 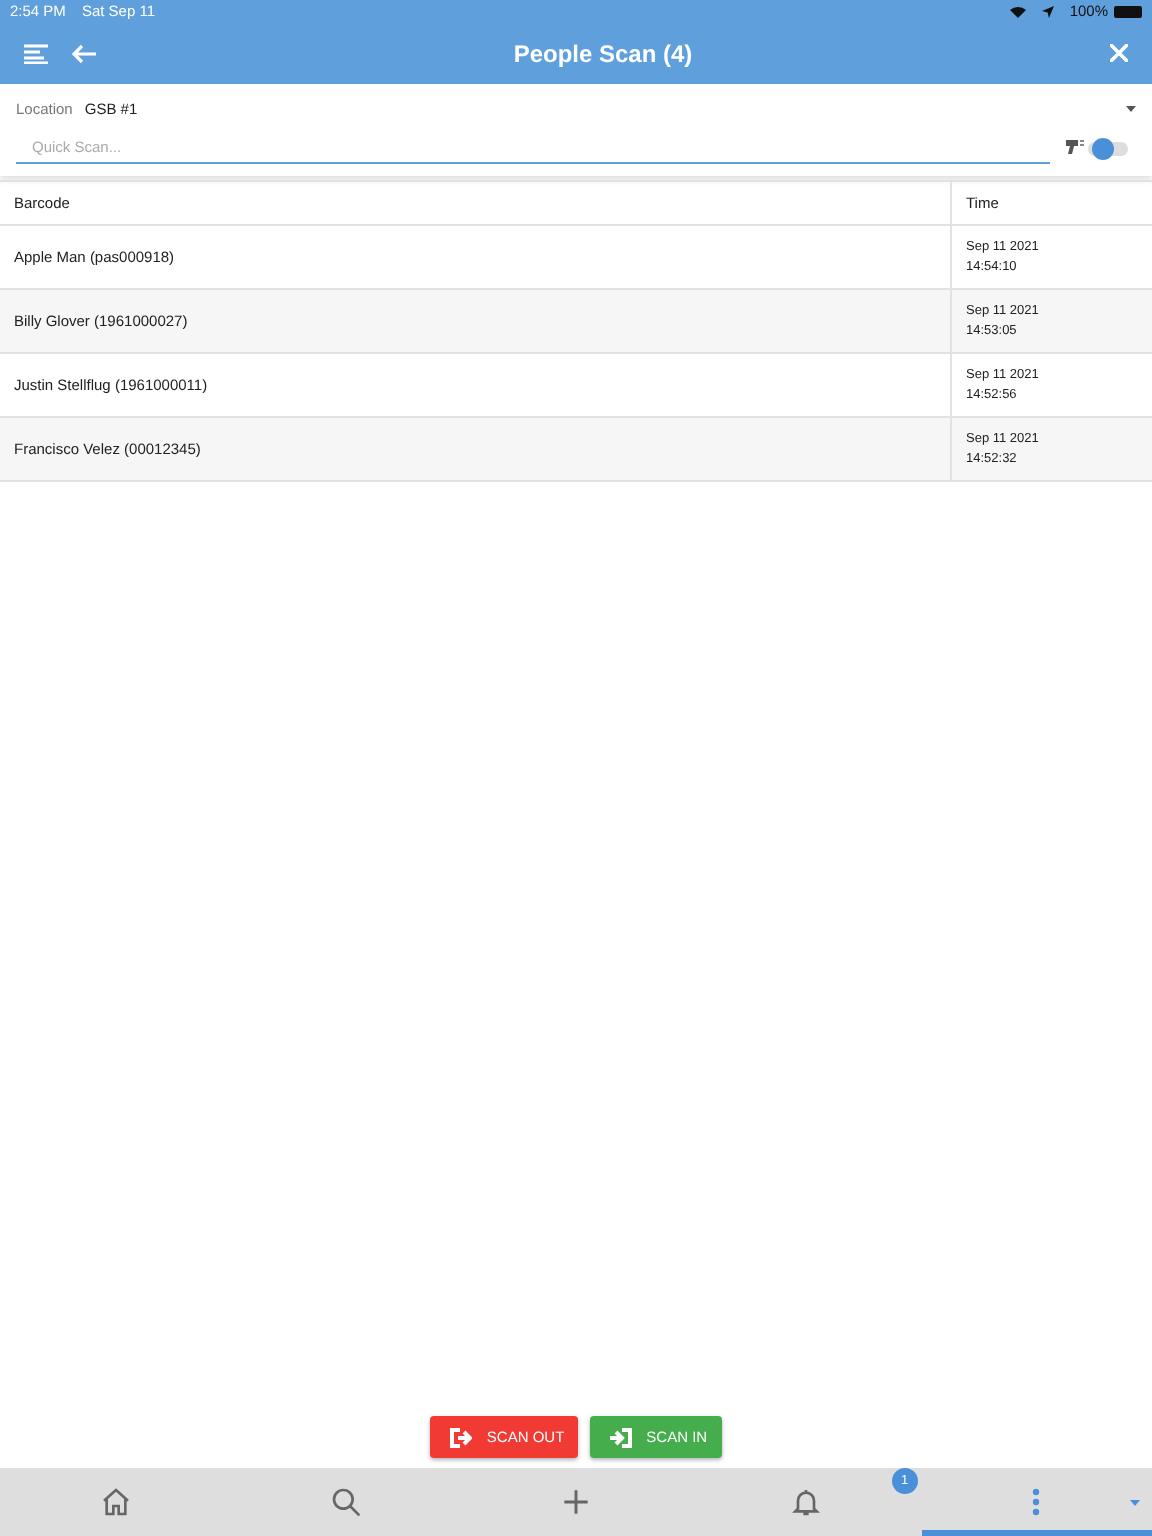 I want to click on scanner-gun-icon, so click(x=1075, y=148).